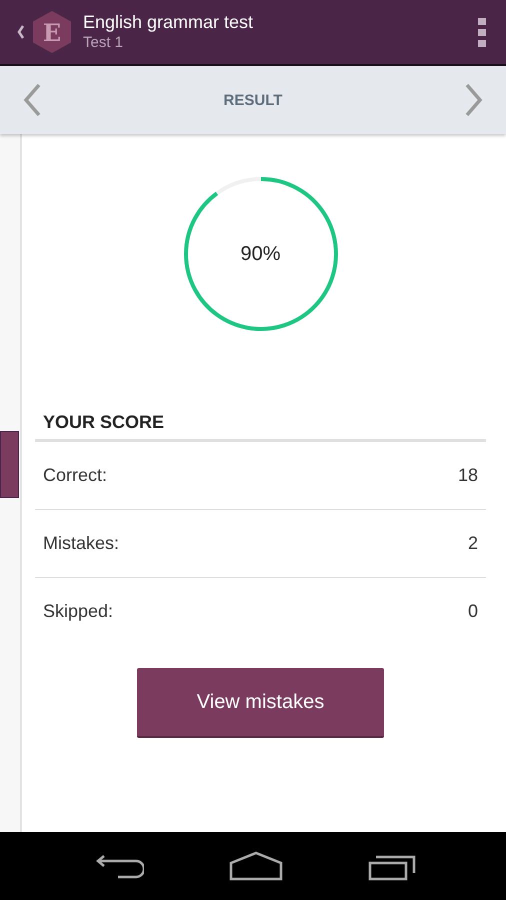  What do you see at coordinates (103, 43) in the screenshot?
I see `app-subtitle: Test 1` at bounding box center [103, 43].